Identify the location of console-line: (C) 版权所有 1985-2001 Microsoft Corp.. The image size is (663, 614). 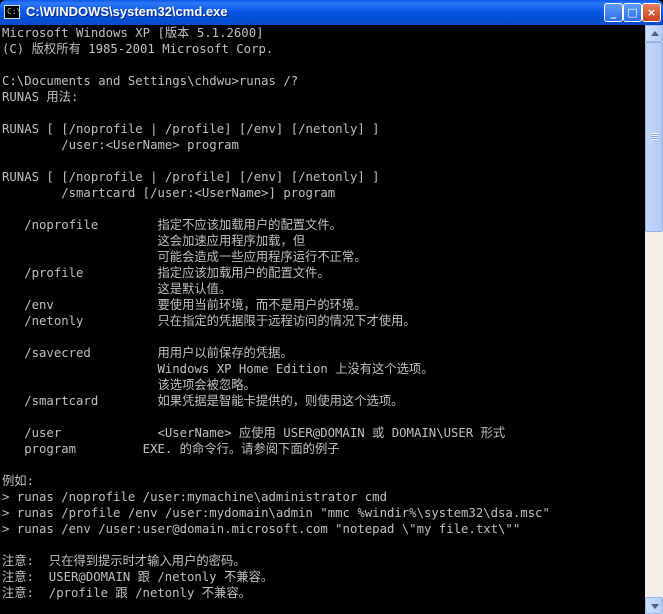
(138, 49).